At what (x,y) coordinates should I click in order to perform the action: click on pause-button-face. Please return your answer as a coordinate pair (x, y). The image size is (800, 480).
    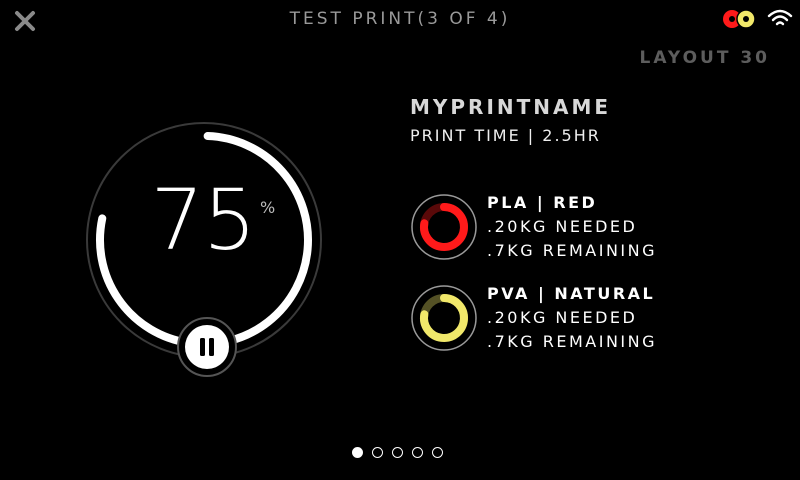
    Looking at the image, I should click on (207, 347).